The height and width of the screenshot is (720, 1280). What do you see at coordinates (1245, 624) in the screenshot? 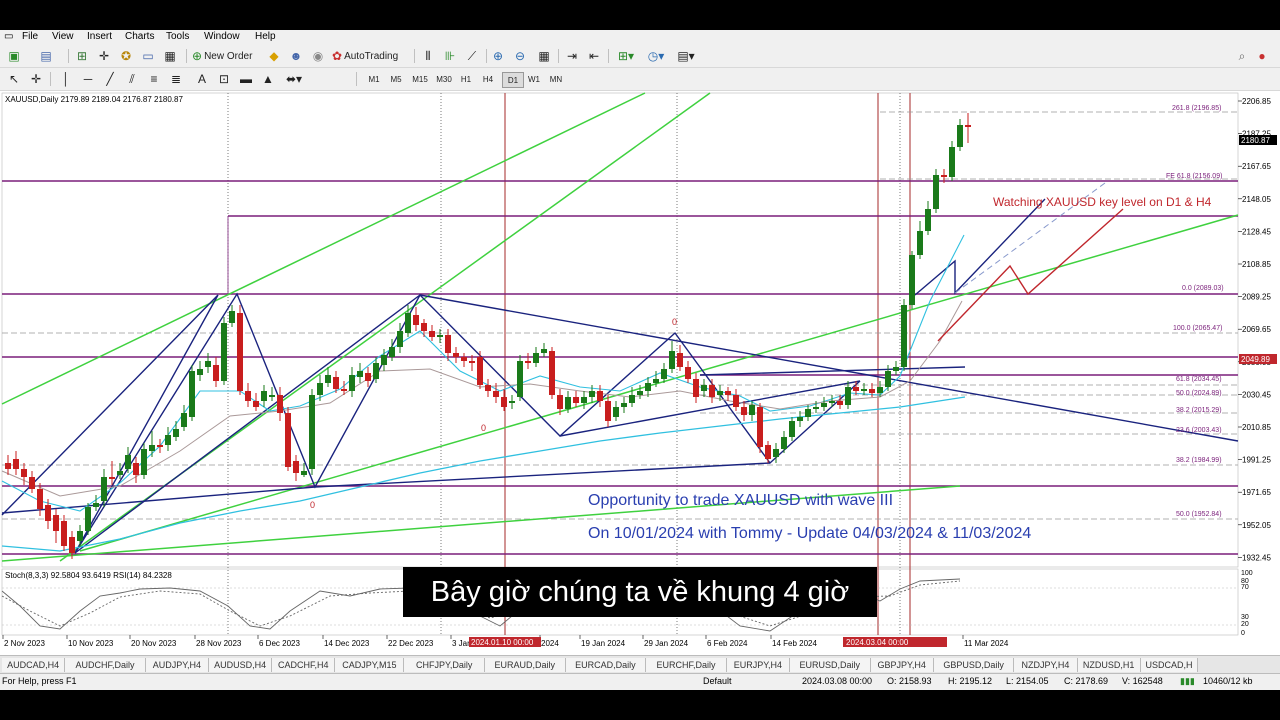
I see `indicator-tick: 20` at bounding box center [1245, 624].